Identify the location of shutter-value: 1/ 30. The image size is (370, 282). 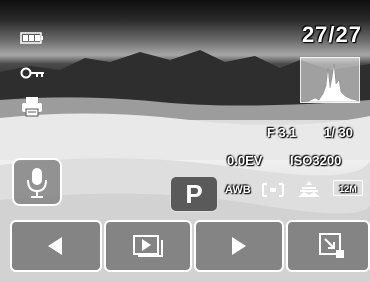
(338, 132).